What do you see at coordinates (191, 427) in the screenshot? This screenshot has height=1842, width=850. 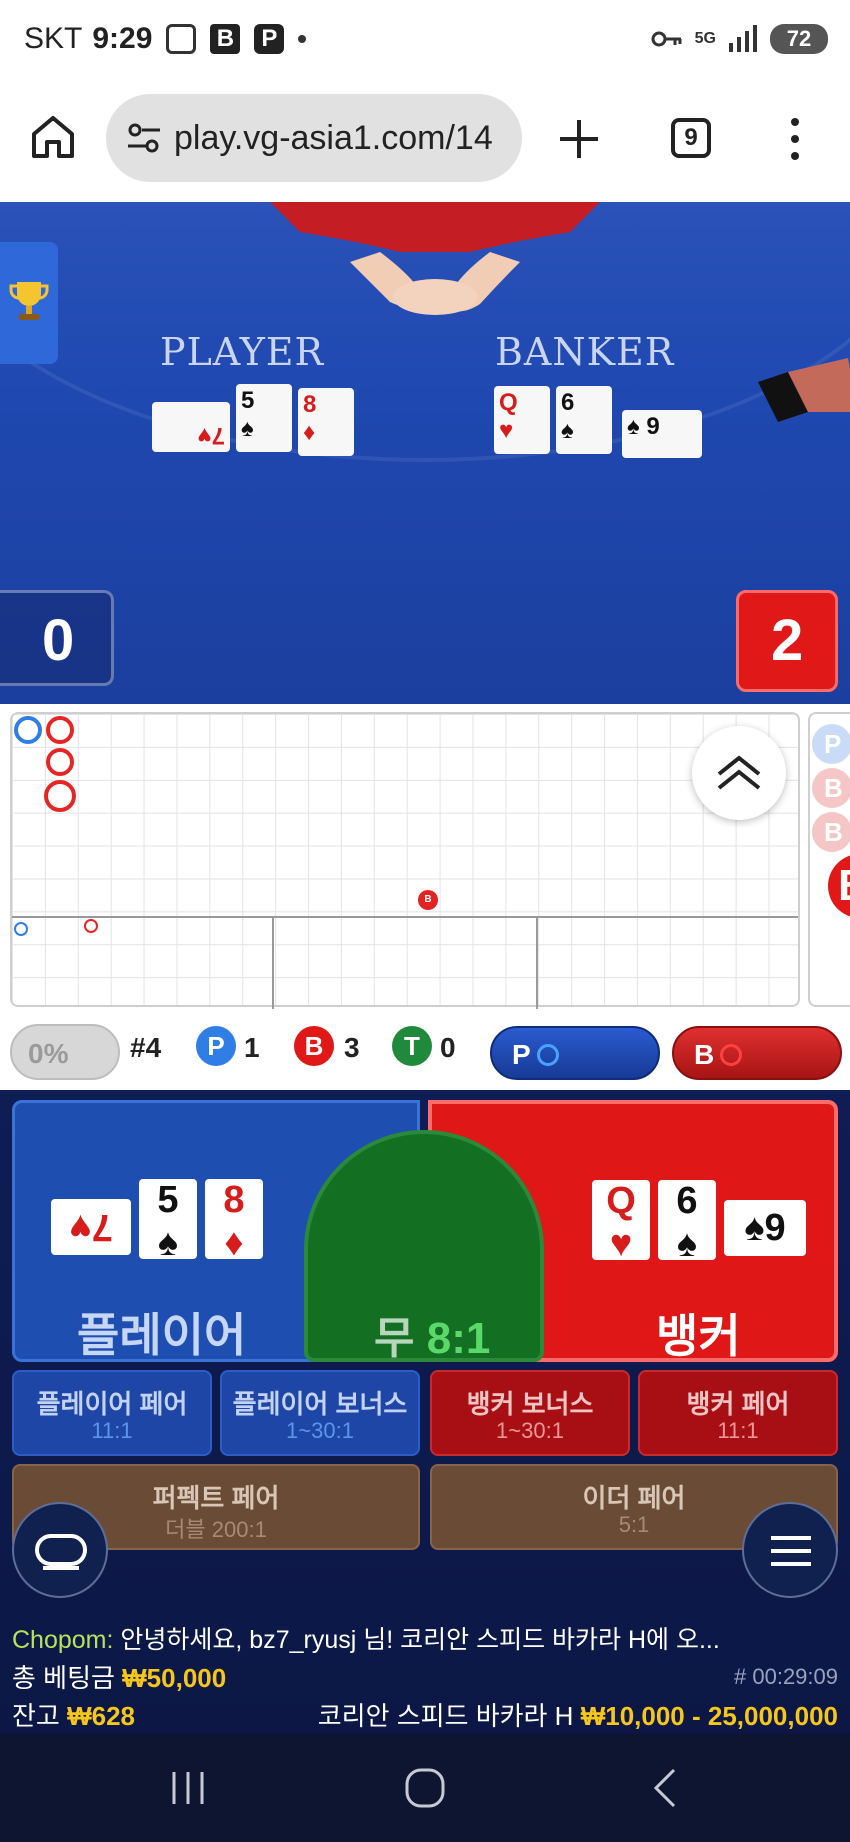 I see `video-player-card-1: 7♥` at bounding box center [191, 427].